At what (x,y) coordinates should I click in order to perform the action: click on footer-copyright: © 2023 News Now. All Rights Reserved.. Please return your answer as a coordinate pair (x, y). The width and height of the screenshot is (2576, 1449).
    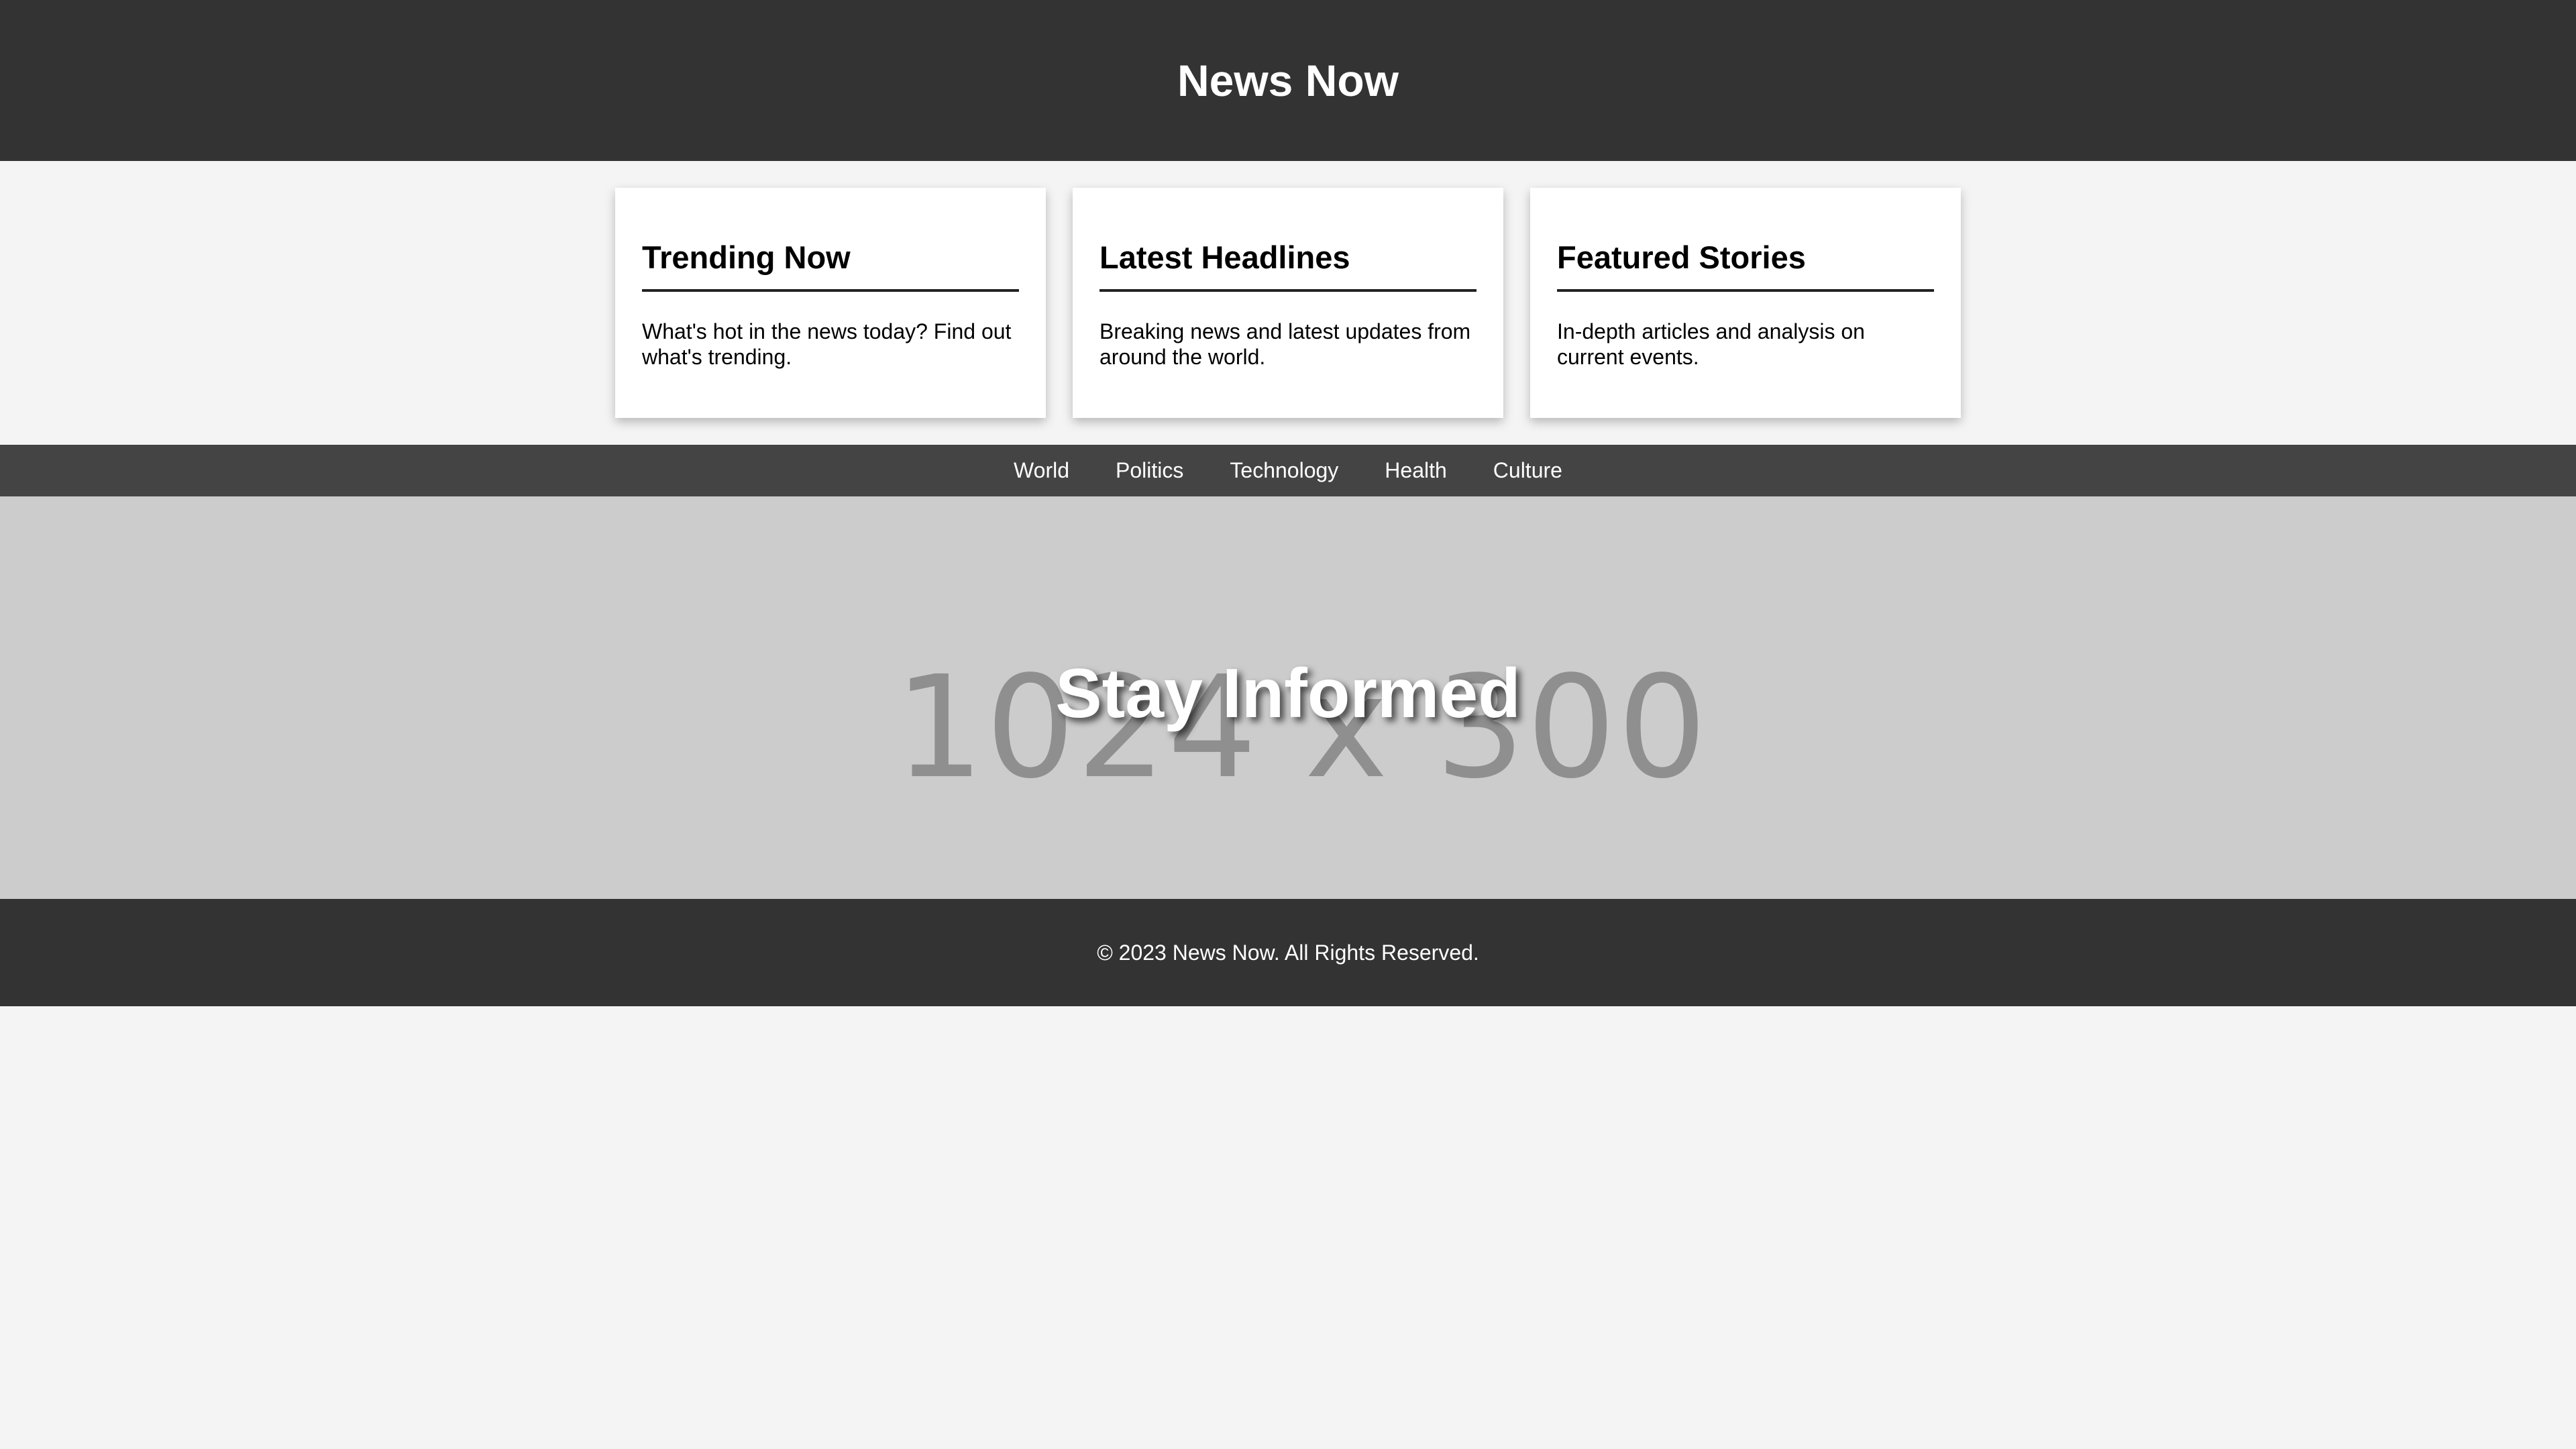
    Looking at the image, I should click on (1288, 952).